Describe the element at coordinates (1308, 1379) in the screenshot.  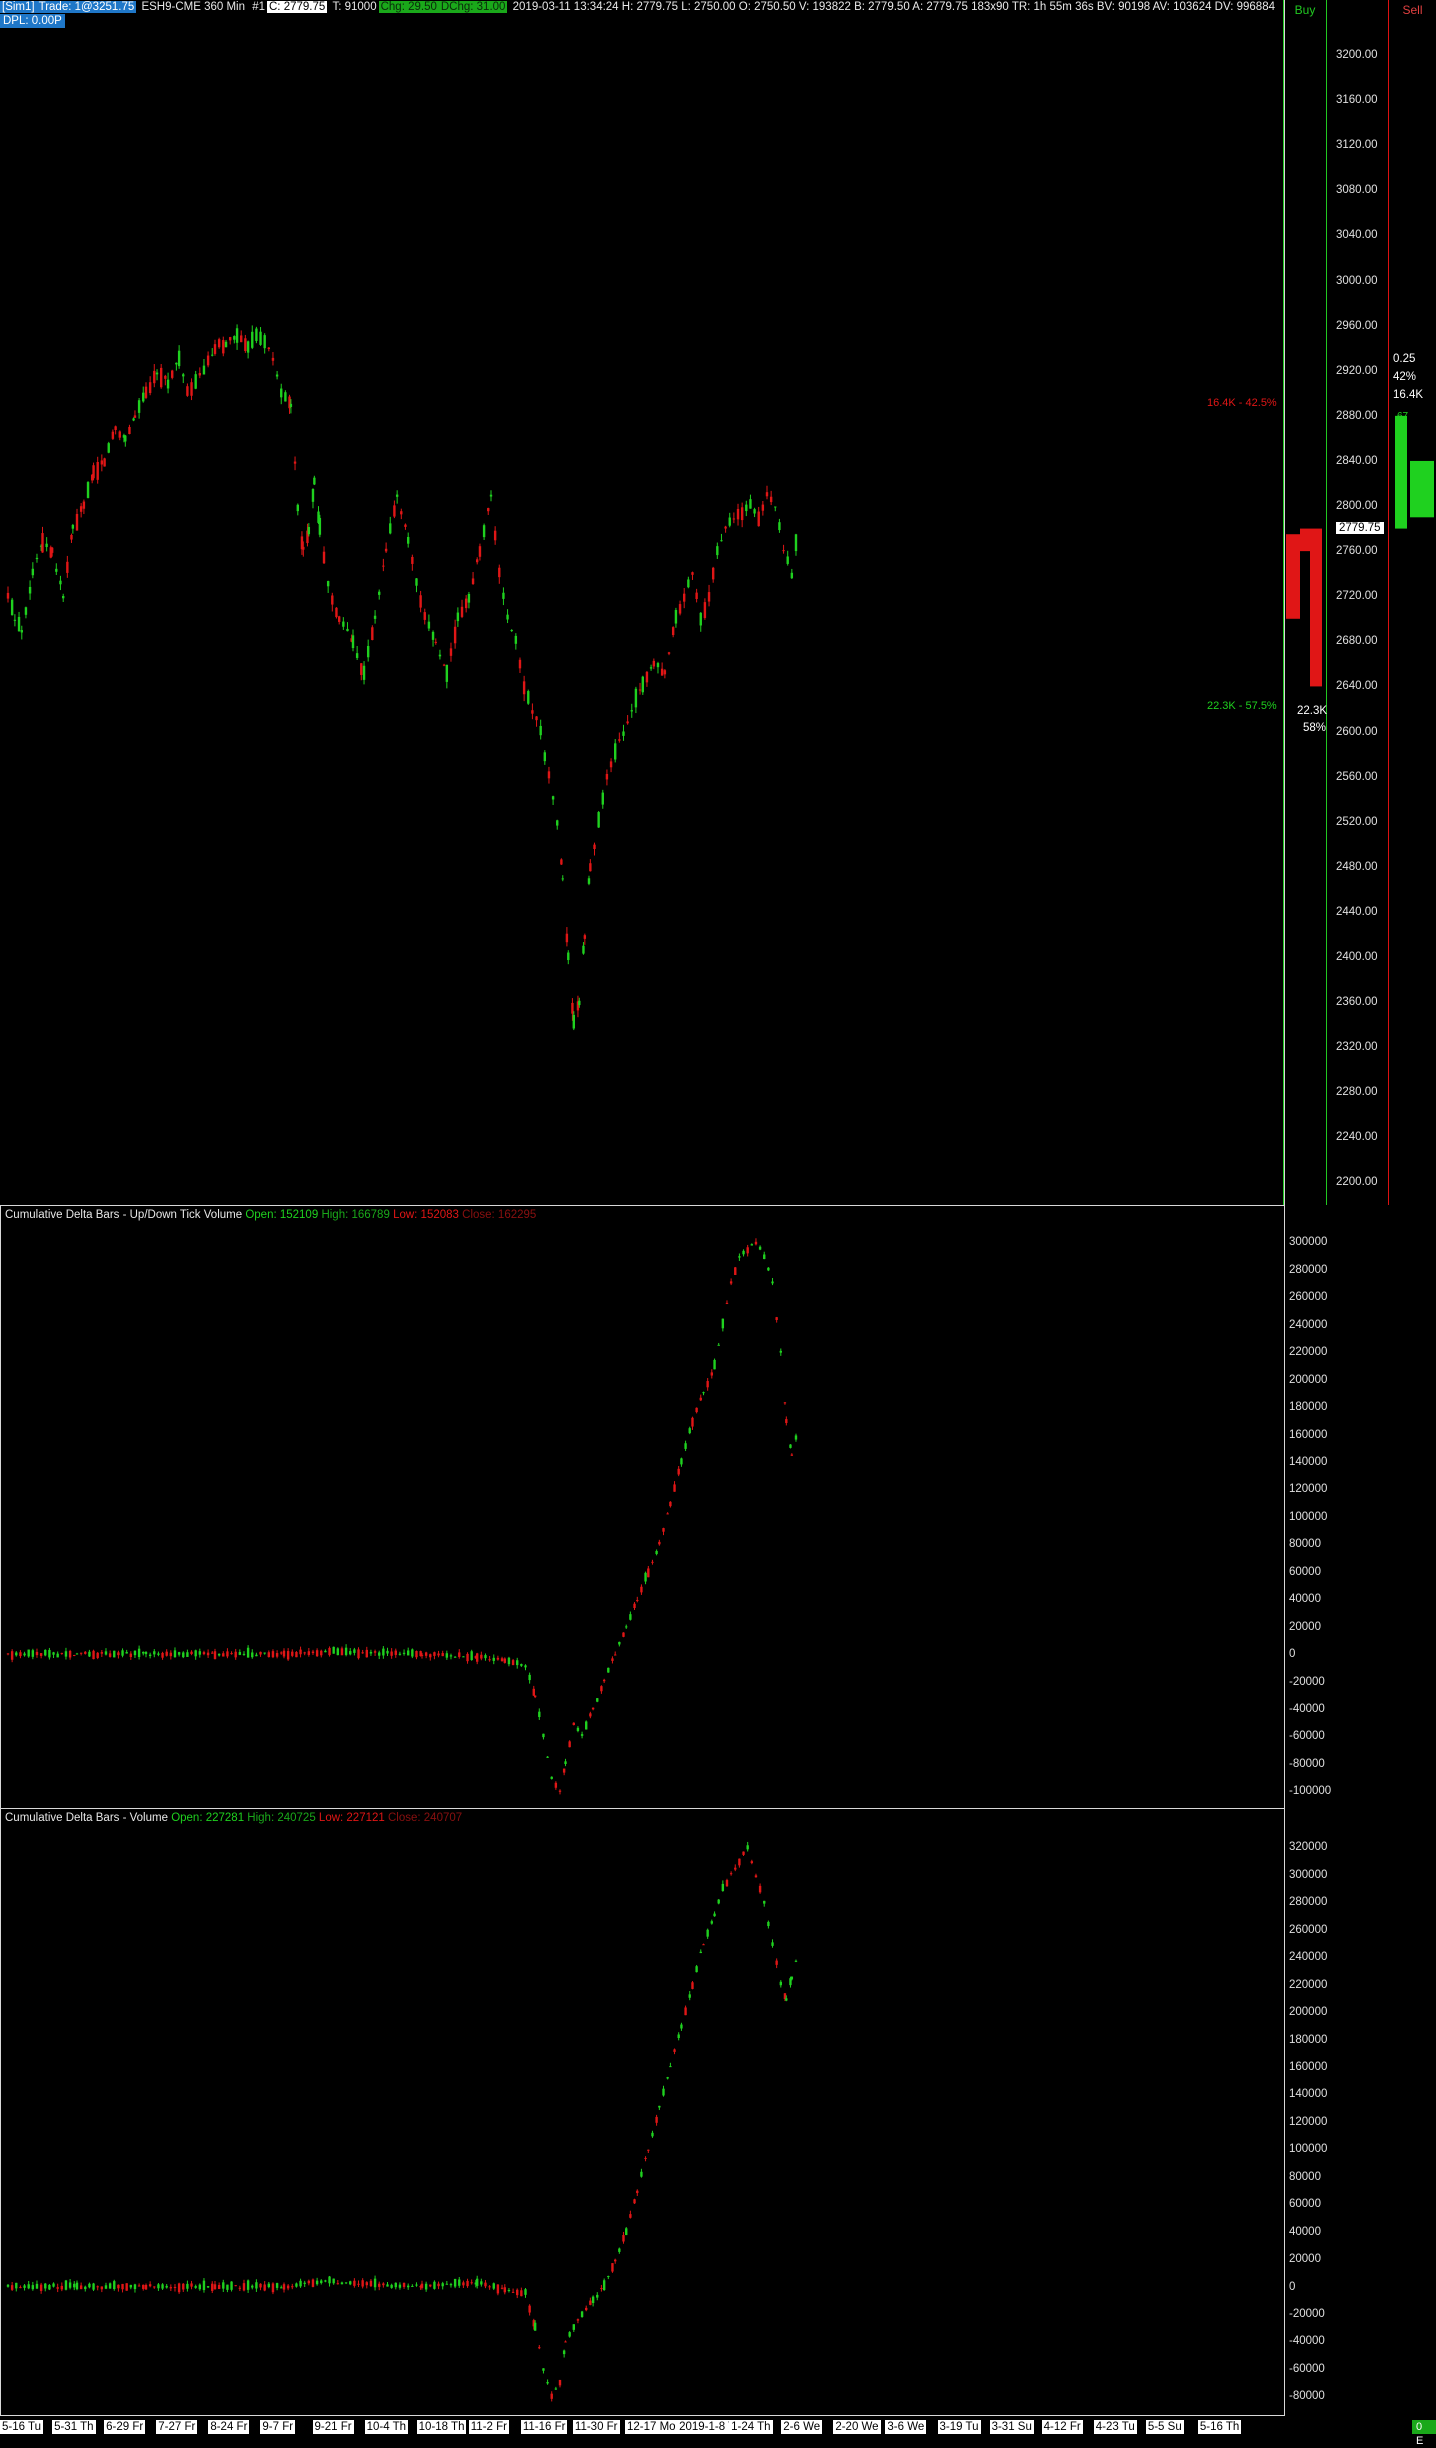
I see `axis-tick-label: 200000` at that location.